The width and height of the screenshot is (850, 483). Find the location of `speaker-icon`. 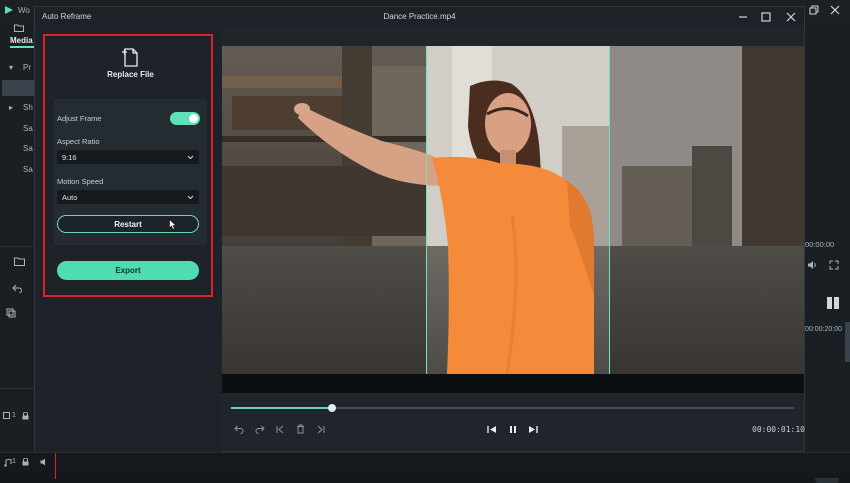

speaker-icon is located at coordinates (44, 462).